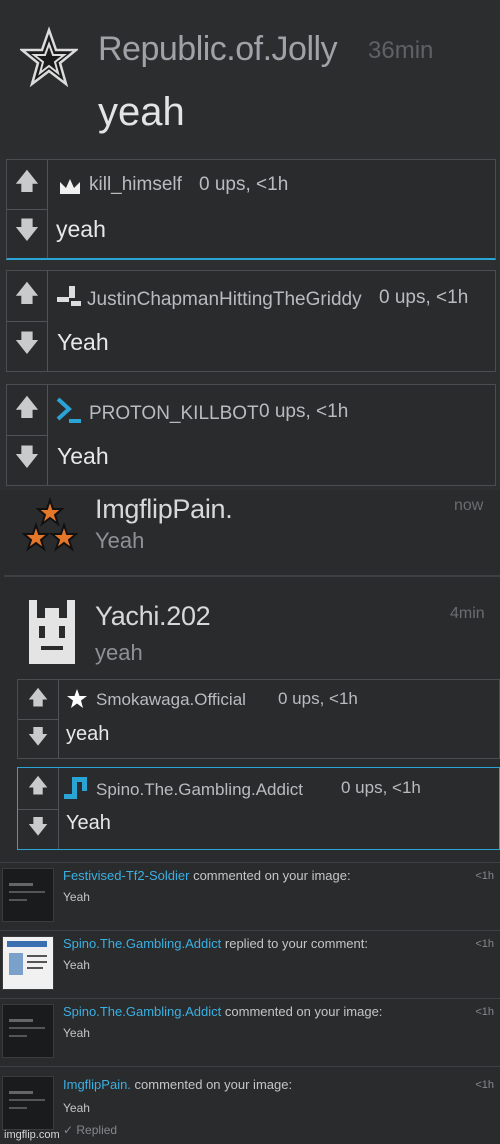 This screenshot has width=500, height=1144. I want to click on reply: 🡅 🡇 Smokawaga.Official 0 ups, <1h yeah, so click(258, 719).